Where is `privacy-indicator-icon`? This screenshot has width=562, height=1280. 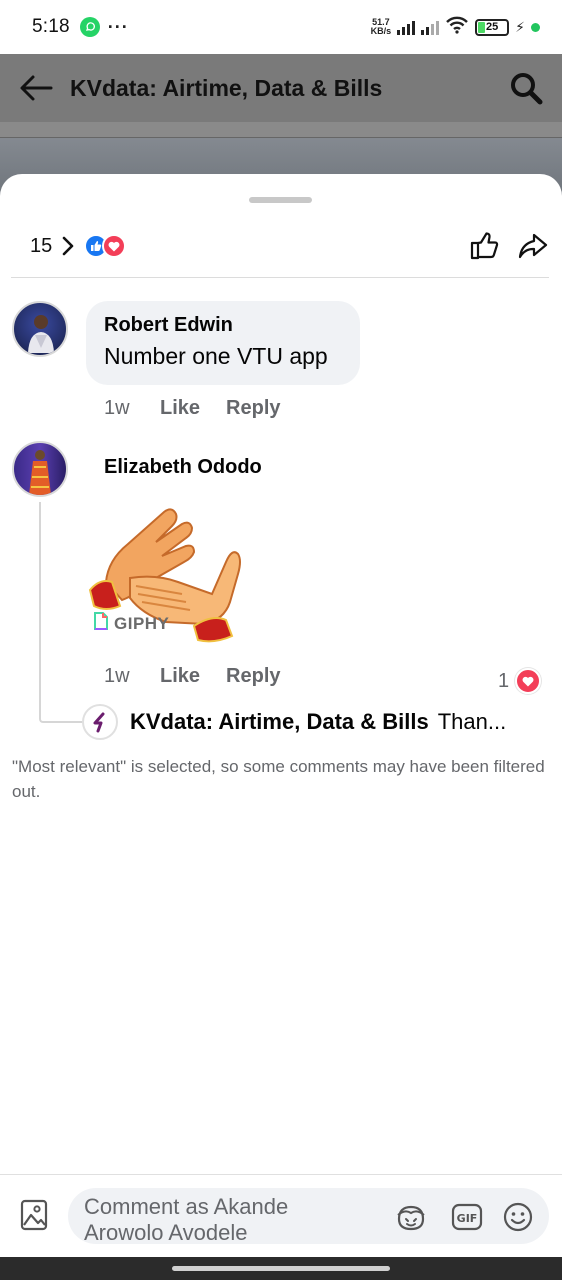 privacy-indicator-icon is located at coordinates (535, 27).